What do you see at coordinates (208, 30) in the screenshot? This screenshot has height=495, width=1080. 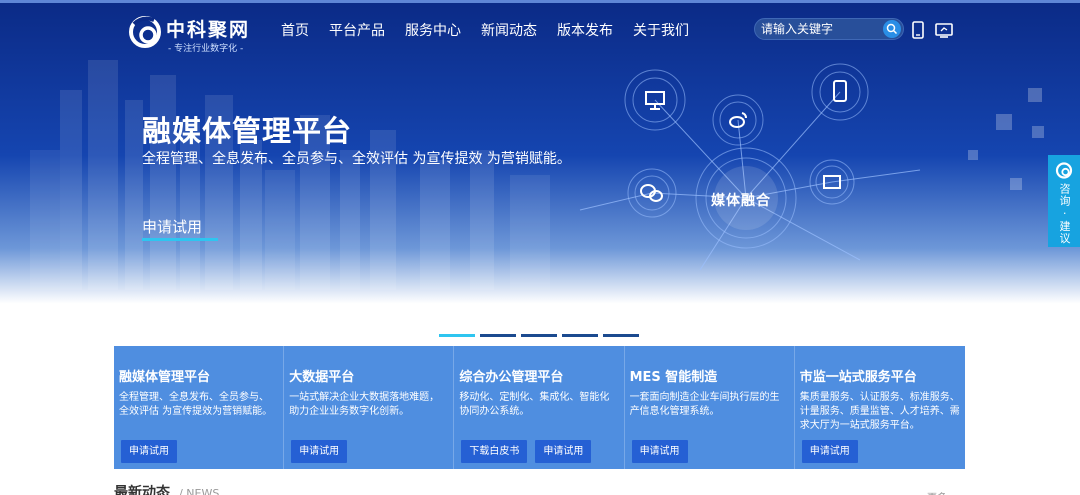 I see `logo-name: 中科聚网` at bounding box center [208, 30].